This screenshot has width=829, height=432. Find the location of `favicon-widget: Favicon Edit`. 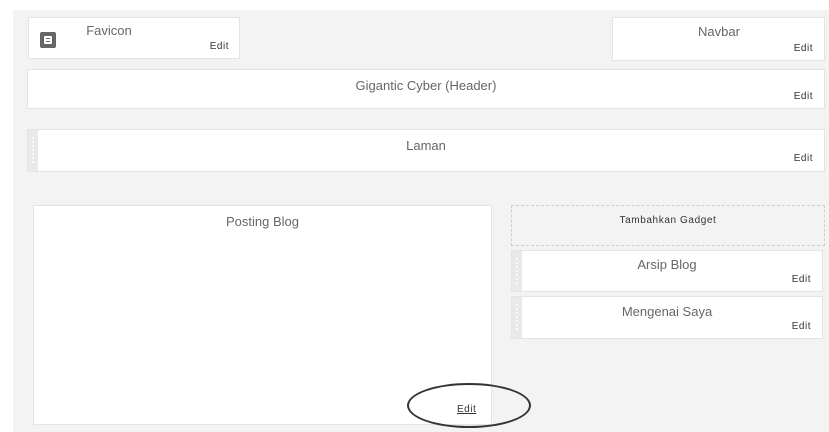

favicon-widget: Favicon Edit is located at coordinates (134, 38).